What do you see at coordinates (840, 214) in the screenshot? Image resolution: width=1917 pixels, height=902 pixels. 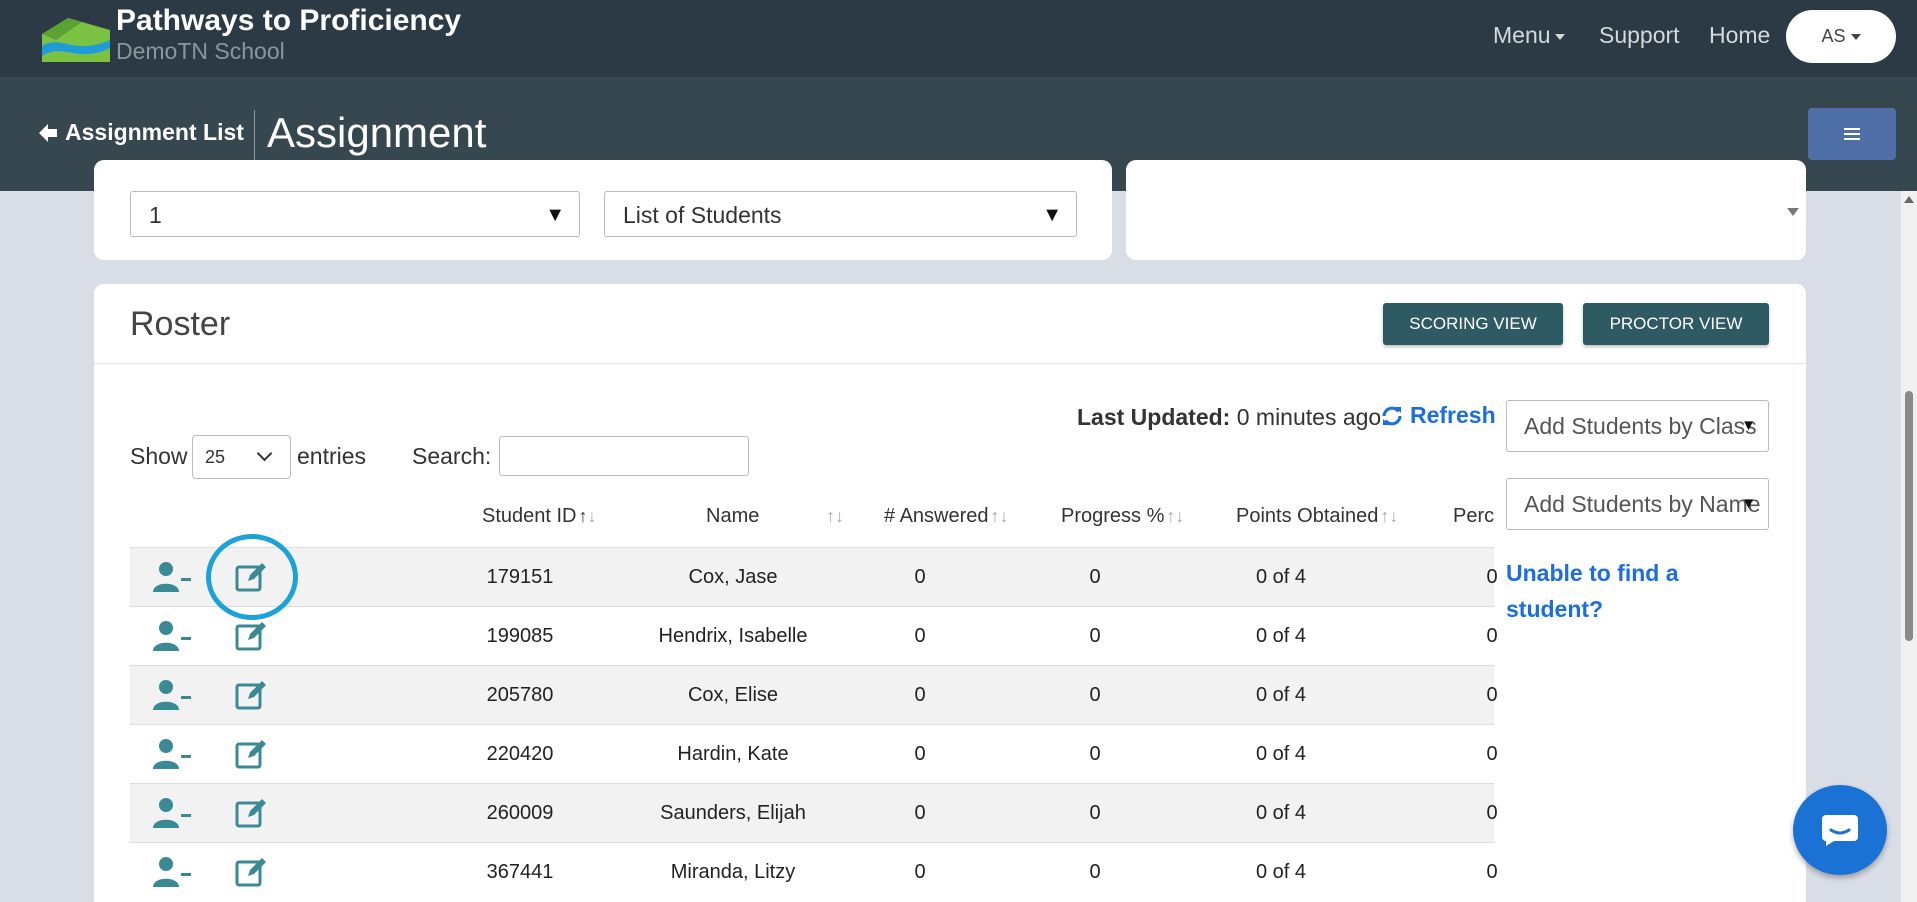 I see `student-list-select: List of Students ▼` at bounding box center [840, 214].